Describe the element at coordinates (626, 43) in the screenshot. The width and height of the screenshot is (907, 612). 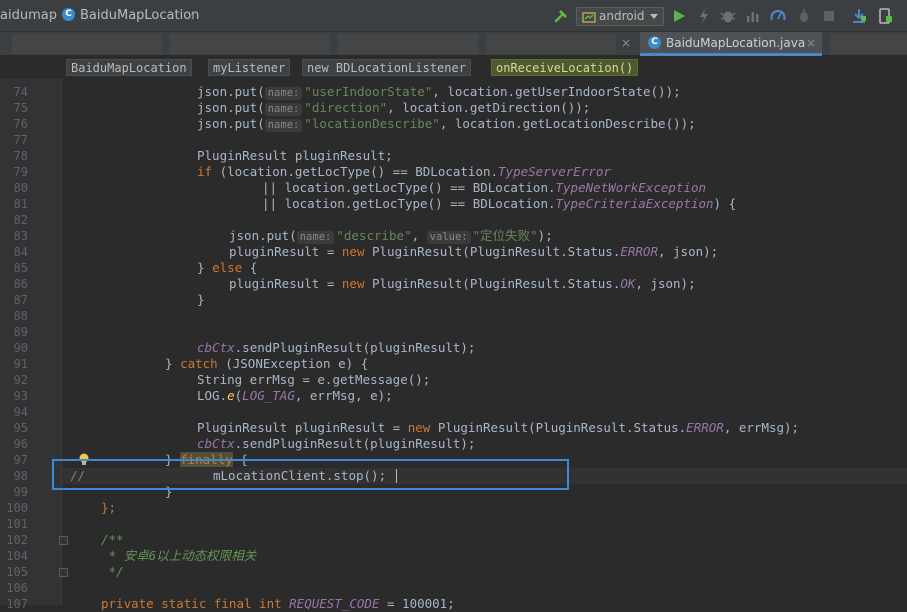
I see `close-icon: ×` at that location.